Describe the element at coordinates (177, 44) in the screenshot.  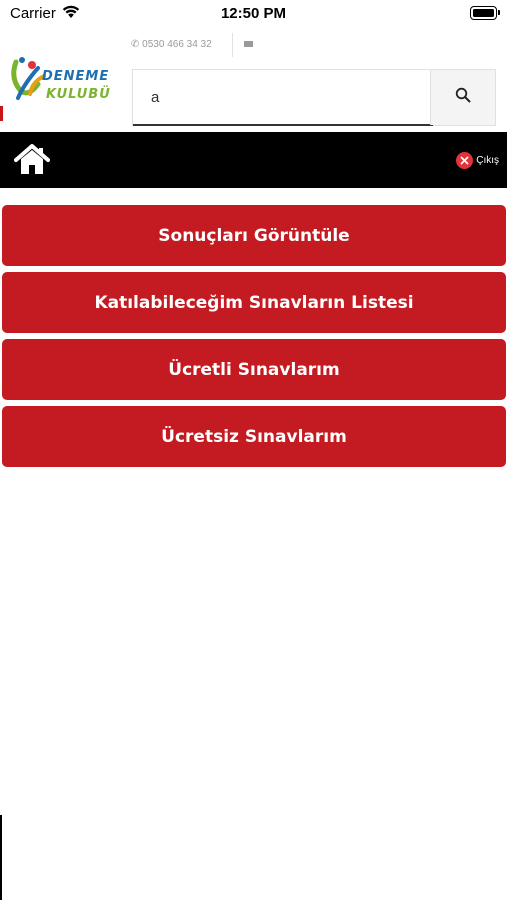
I see `phone-number: 0530 466 34 32` at that location.